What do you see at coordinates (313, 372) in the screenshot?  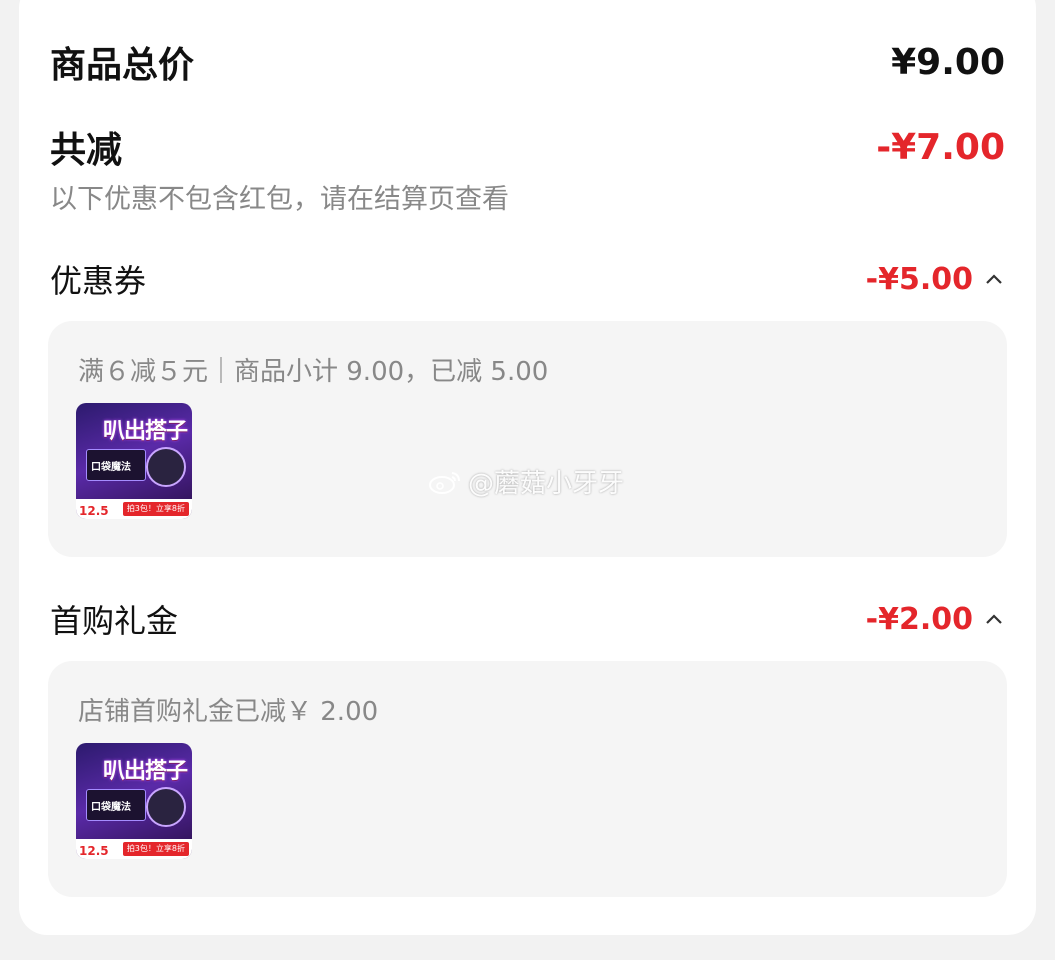 I see `coupon-detail-text: 满６减５元｜商品小计 9.00，已减 5.00` at bounding box center [313, 372].